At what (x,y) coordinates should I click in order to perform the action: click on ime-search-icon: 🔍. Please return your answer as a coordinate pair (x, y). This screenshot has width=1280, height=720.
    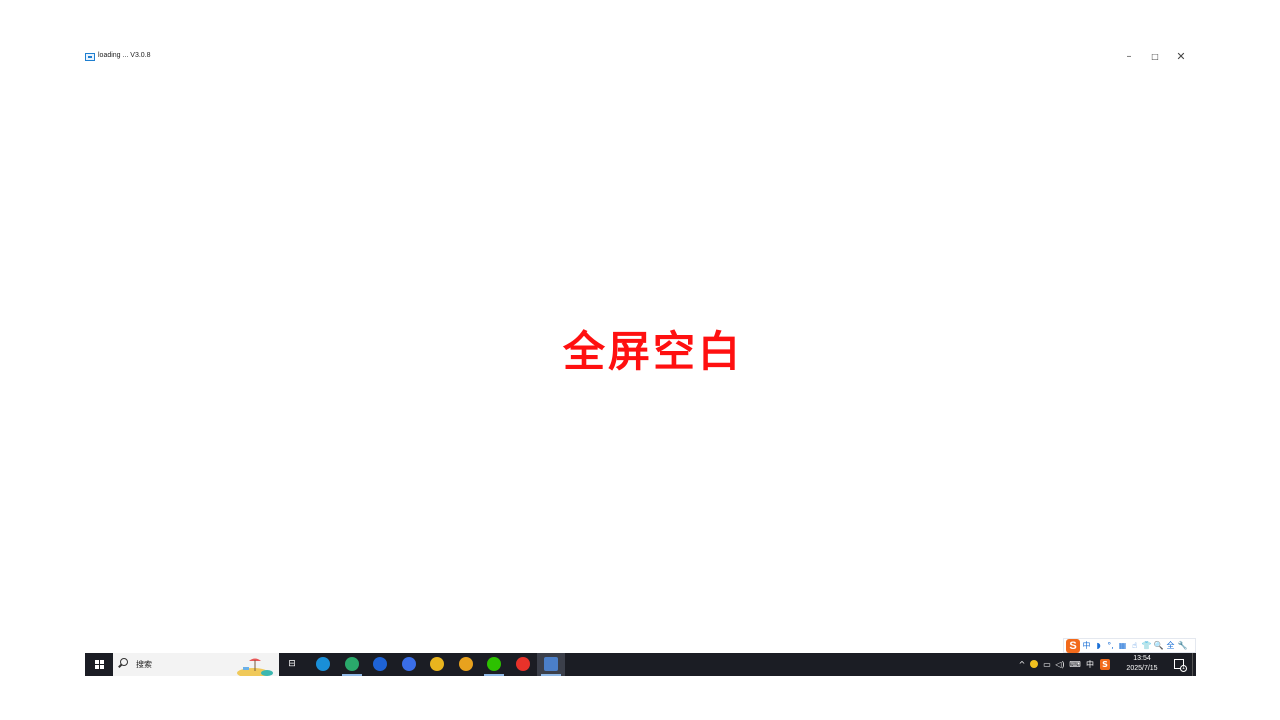
    Looking at the image, I should click on (1158, 646).